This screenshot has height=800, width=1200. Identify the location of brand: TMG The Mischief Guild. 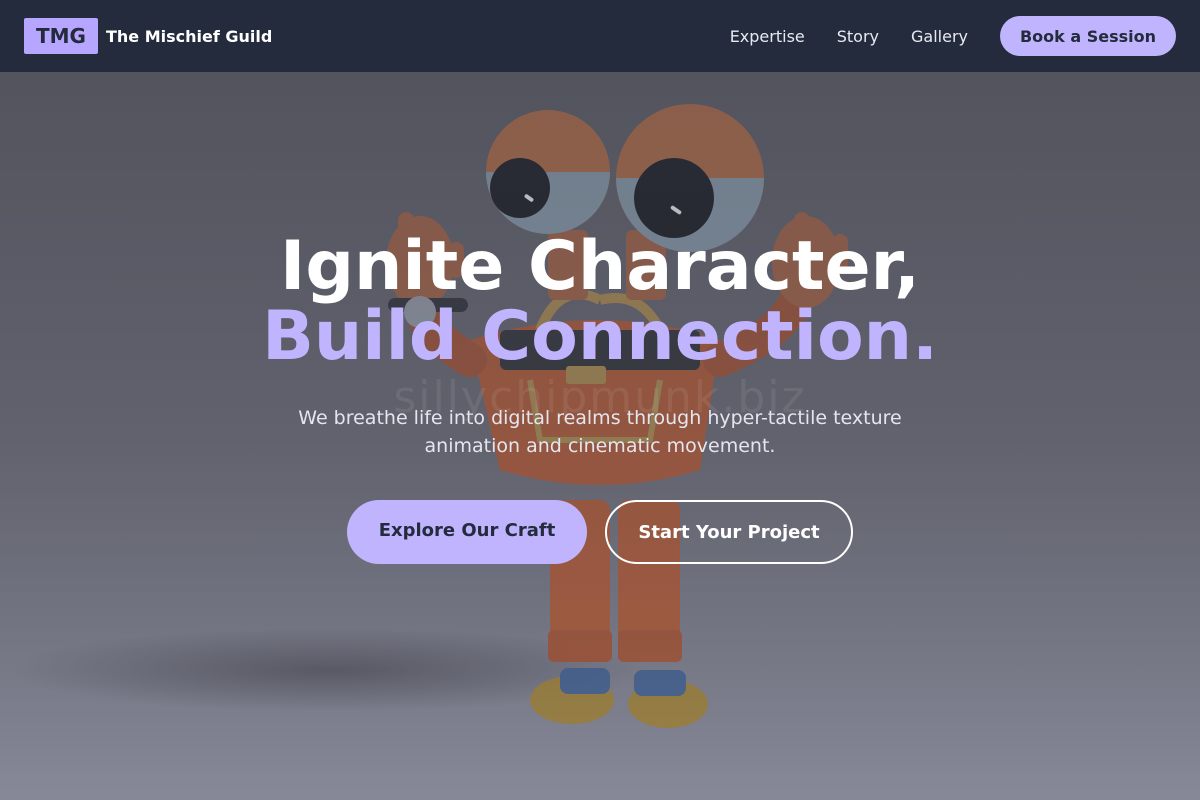
(148, 36).